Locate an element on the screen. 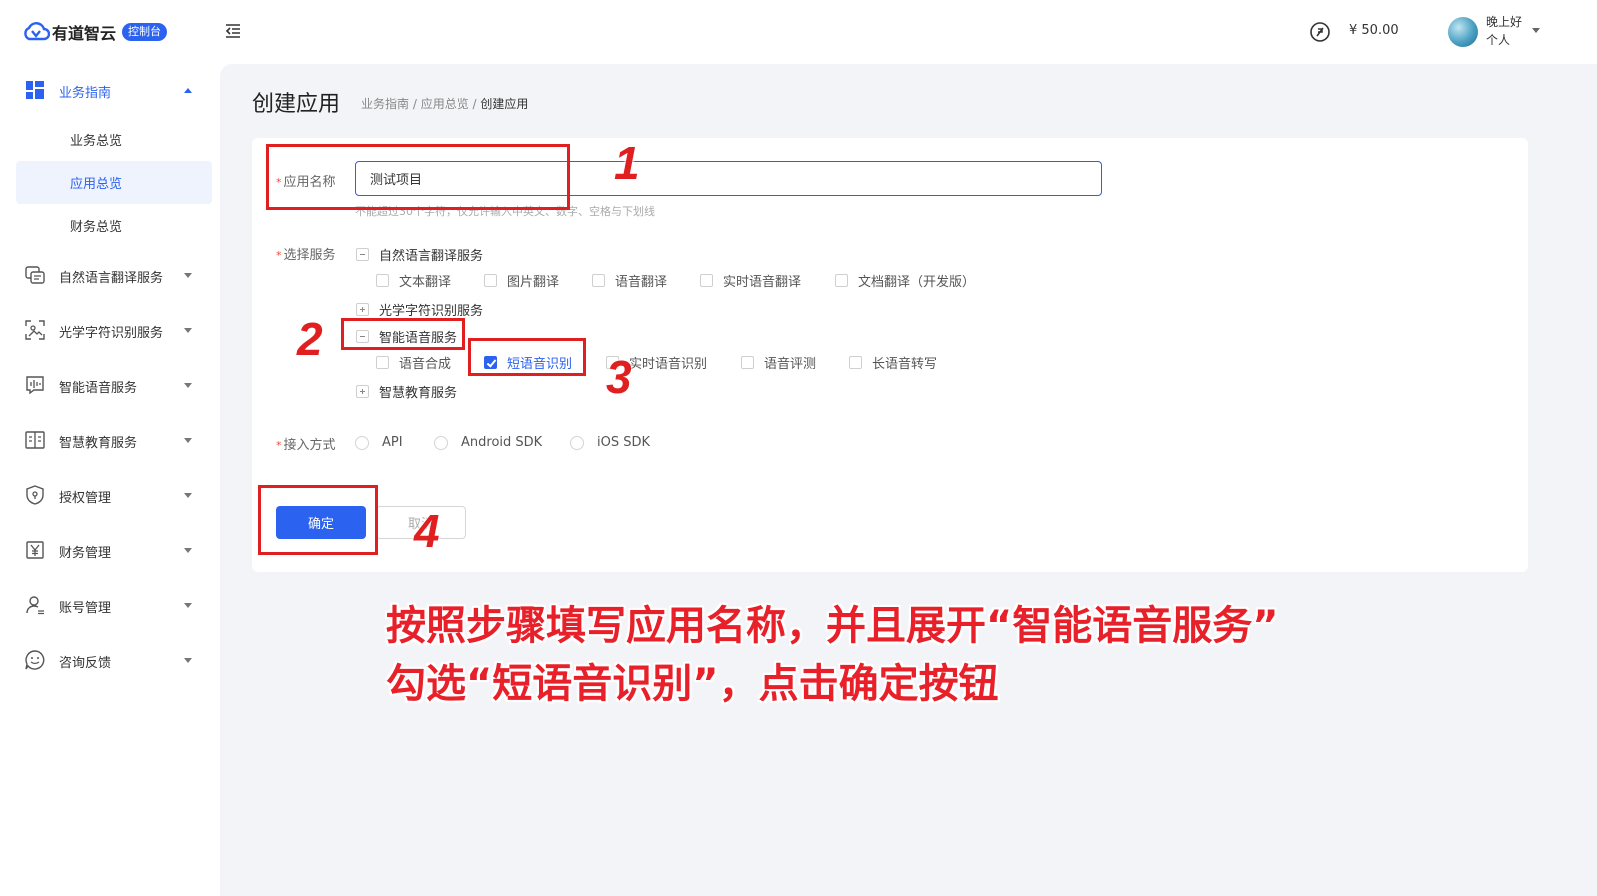 Image resolution: width=1597 pixels, height=896 pixels. radio-ios-sdk: iOS SDK is located at coordinates (610, 442).